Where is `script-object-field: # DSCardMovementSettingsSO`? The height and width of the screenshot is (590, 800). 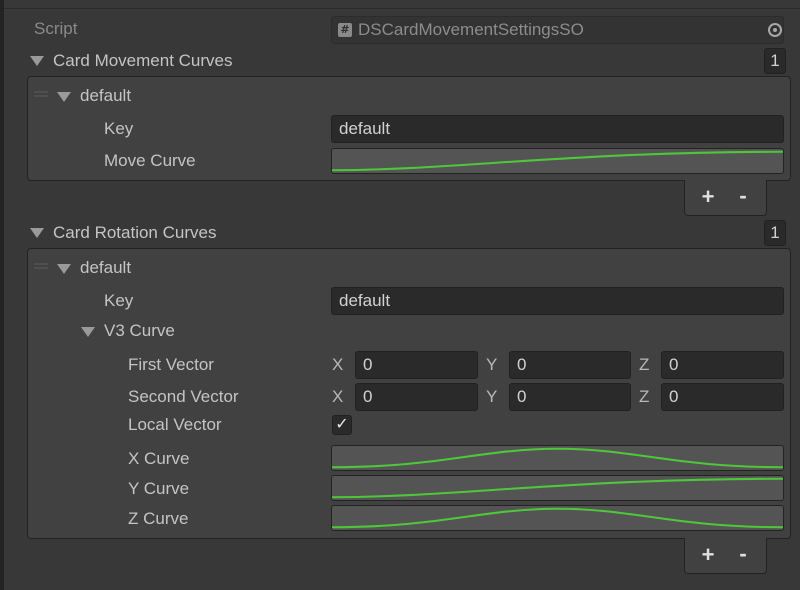
script-object-field: # DSCardMovementSettingsSO is located at coordinates (557, 30).